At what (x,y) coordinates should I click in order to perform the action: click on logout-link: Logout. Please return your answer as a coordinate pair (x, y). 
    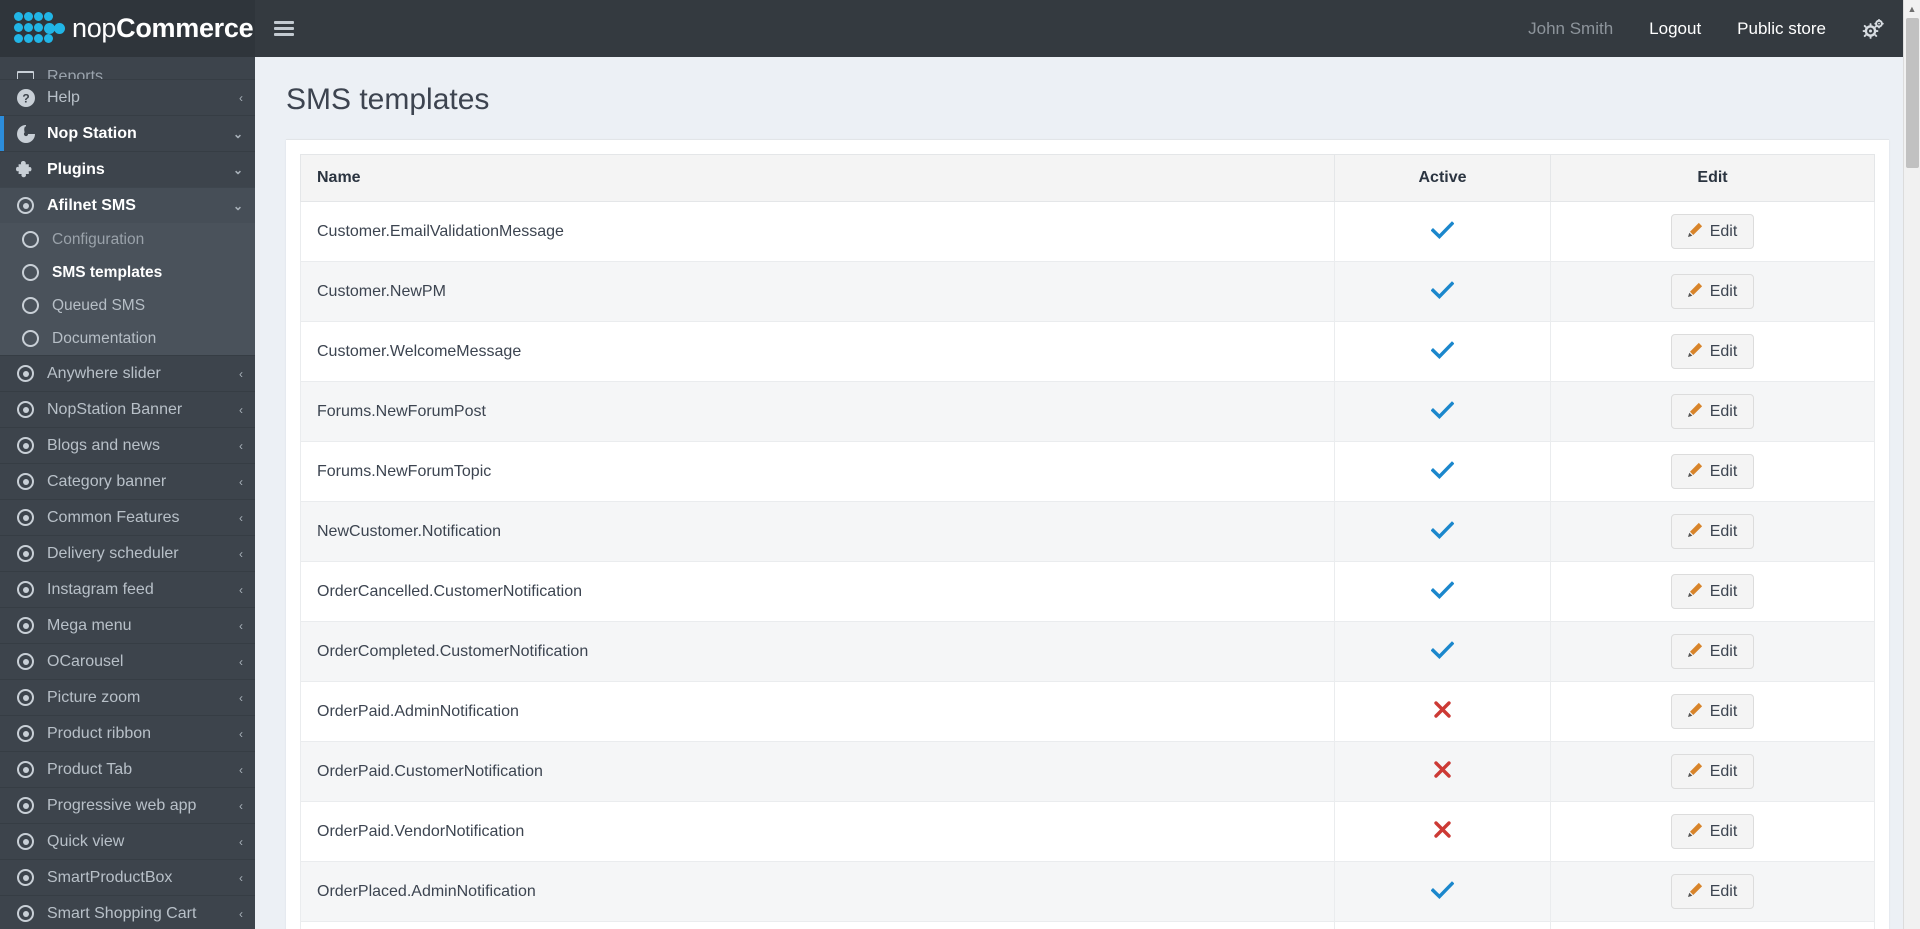
    Looking at the image, I should click on (1675, 28).